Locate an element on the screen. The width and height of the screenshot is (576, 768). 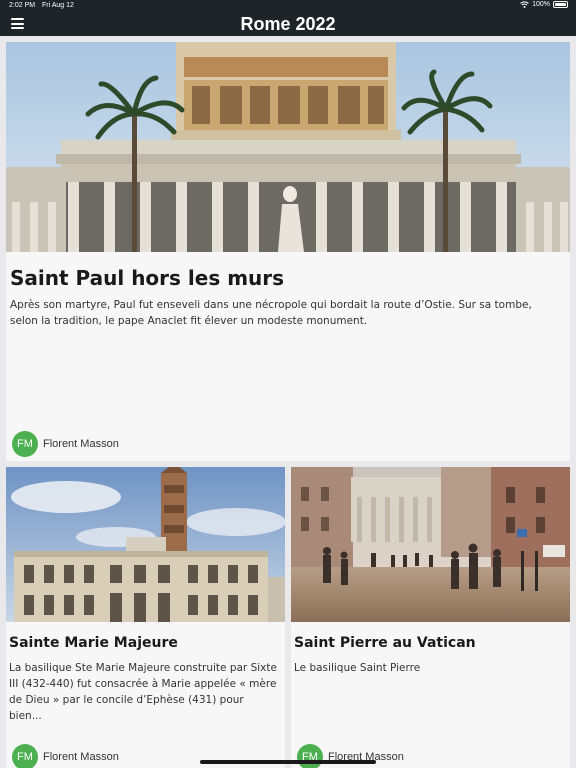
top-navigation-bar: Rome 2022 is located at coordinates (288, 24).